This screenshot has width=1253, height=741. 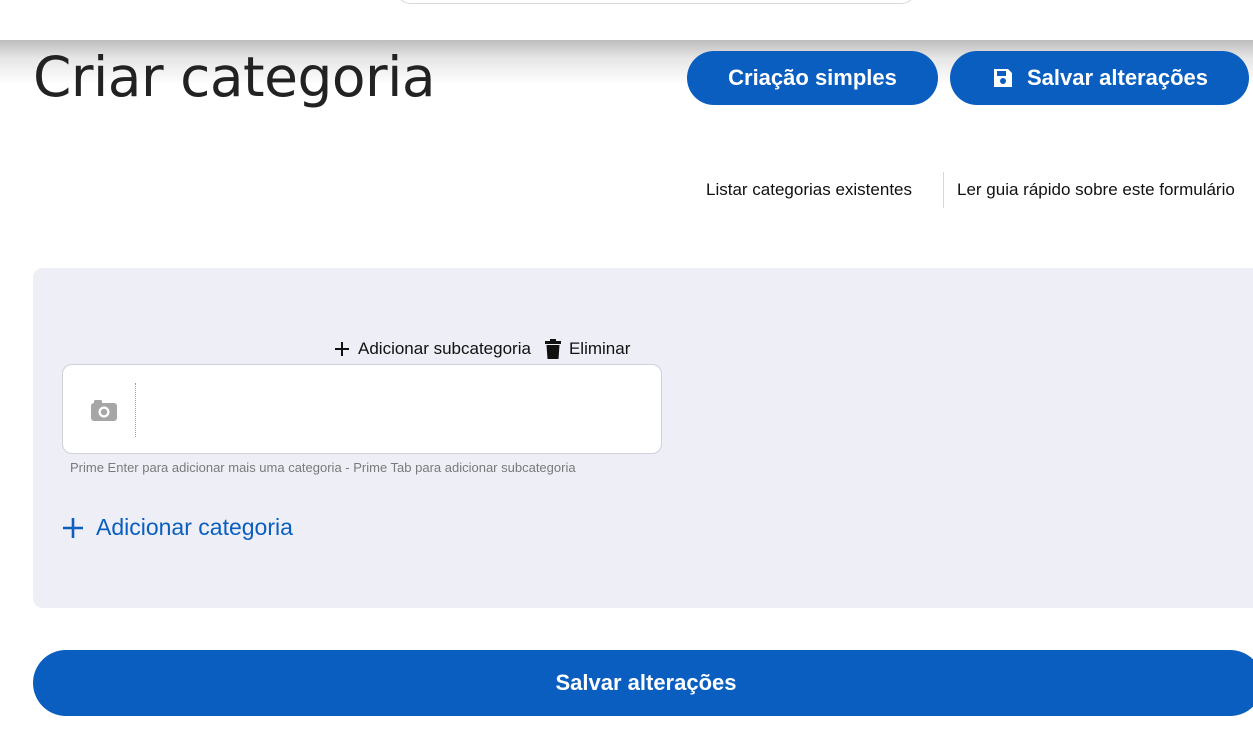 I want to click on list-categories-link: Listar categorias existentes, so click(x=809, y=190).